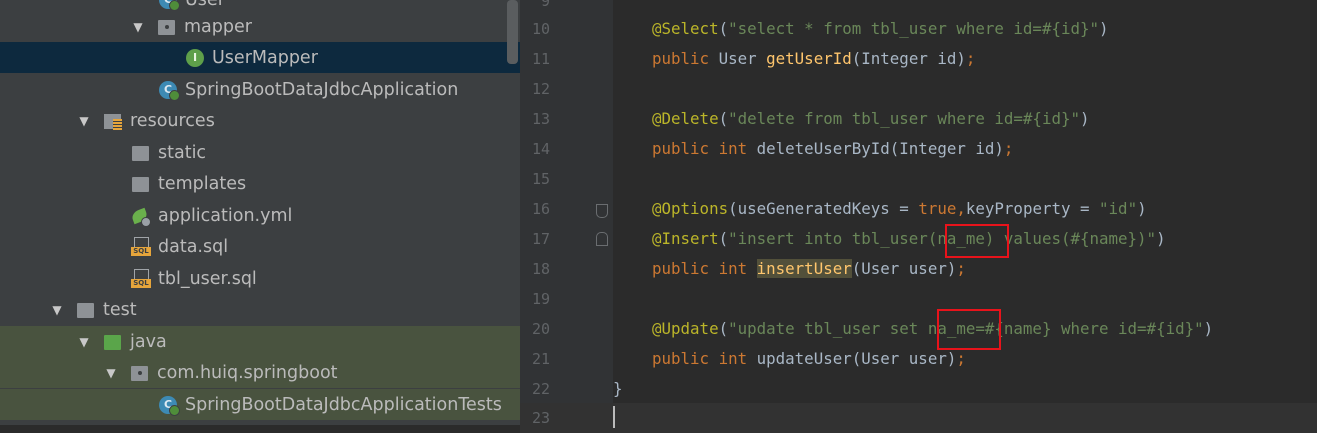  Describe the element at coordinates (205, 5) in the screenshot. I see `tree-item-label: User` at that location.